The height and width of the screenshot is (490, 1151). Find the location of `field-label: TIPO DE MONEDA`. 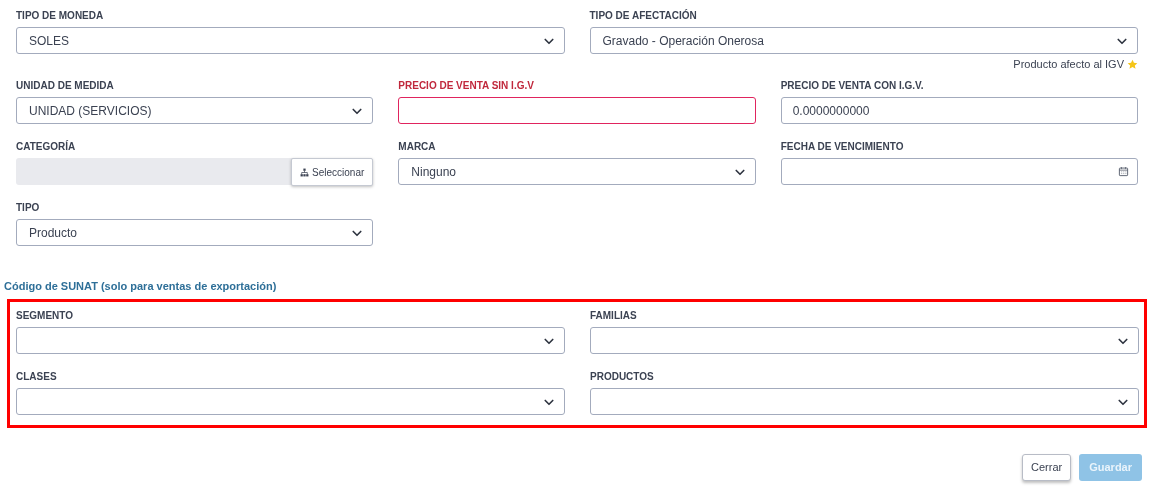

field-label: TIPO DE MONEDA is located at coordinates (60, 16).